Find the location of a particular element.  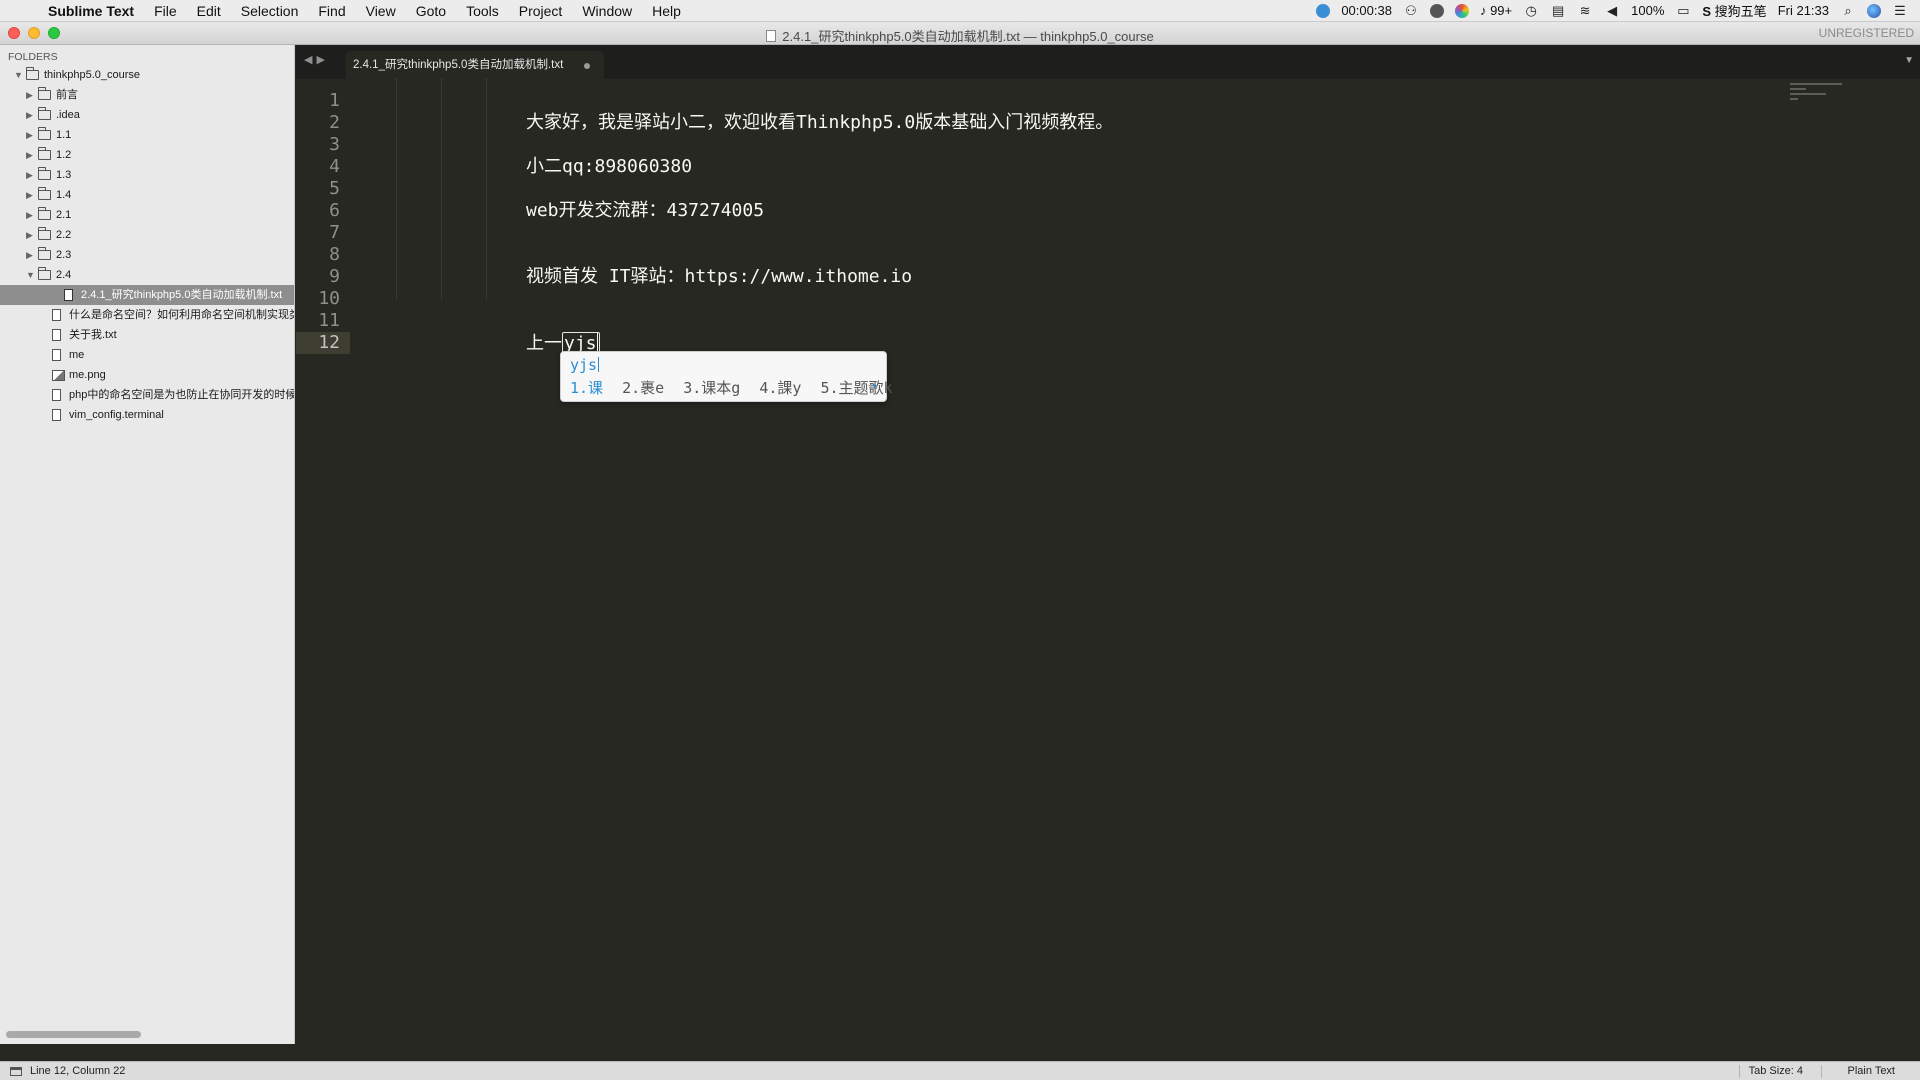

menu-file: File is located at coordinates (165, 11).